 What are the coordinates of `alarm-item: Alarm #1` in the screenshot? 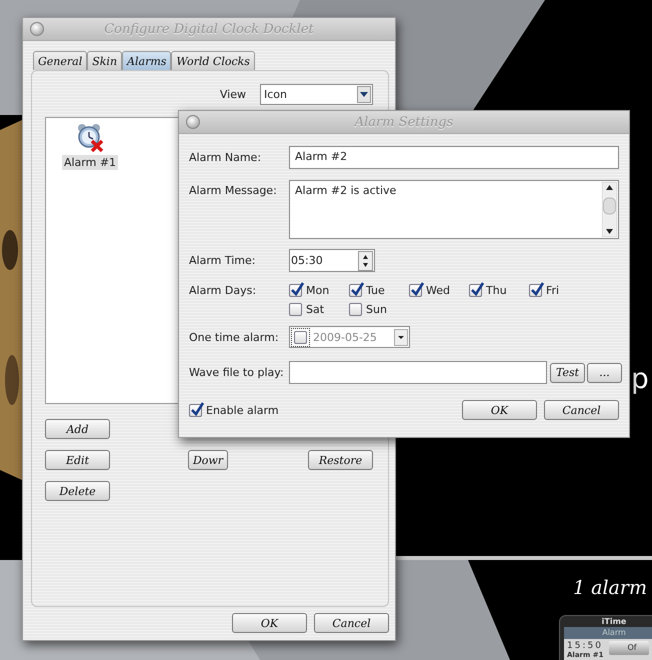 It's located at (90, 162).